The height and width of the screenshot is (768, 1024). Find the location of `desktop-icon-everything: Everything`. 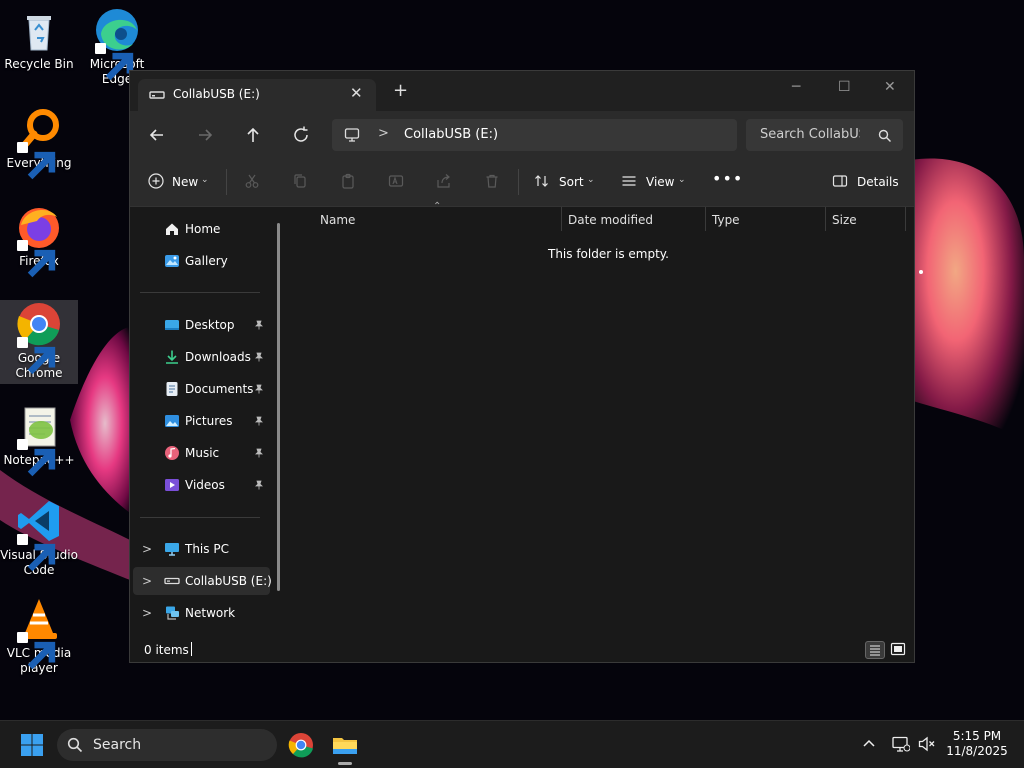

desktop-icon-everything: Everything is located at coordinates (39, 142).